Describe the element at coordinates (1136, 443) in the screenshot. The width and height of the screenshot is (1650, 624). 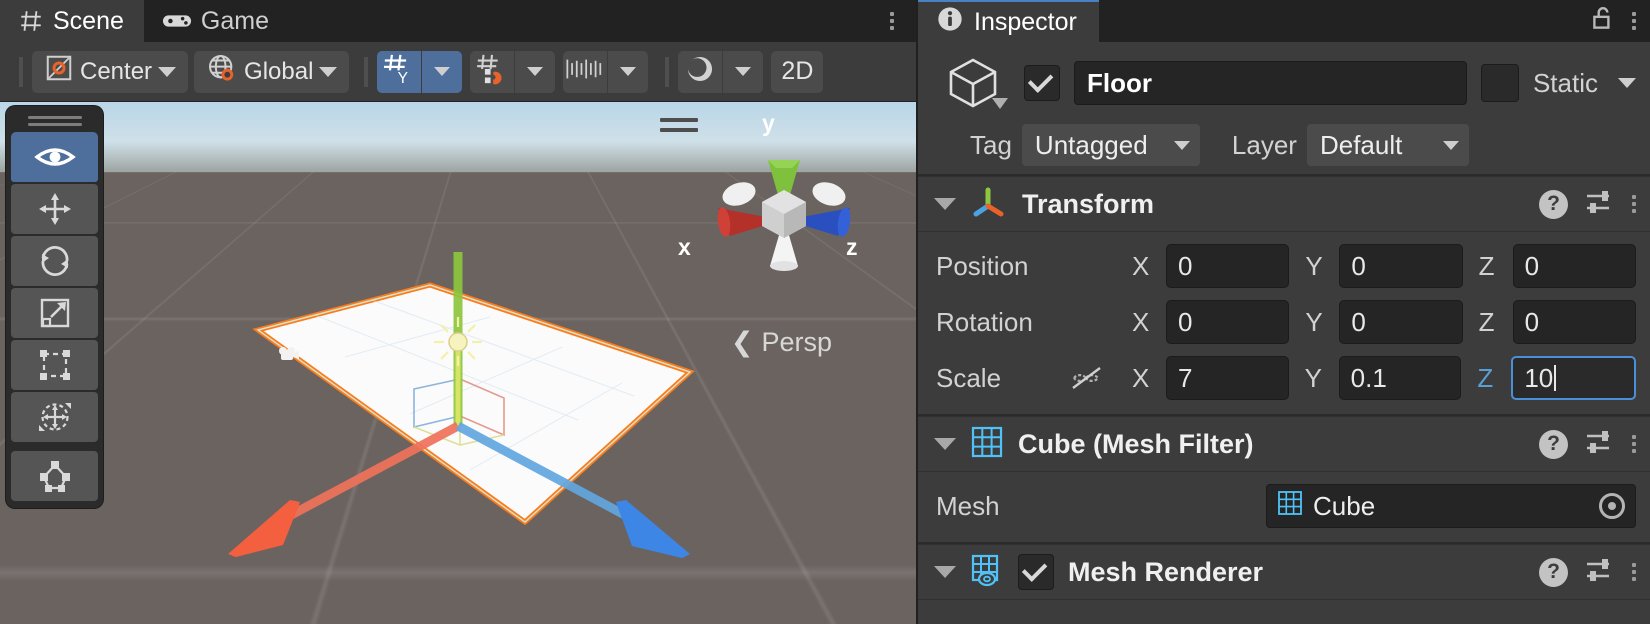
I see `component-title: Cube (Mesh Filter)` at that location.